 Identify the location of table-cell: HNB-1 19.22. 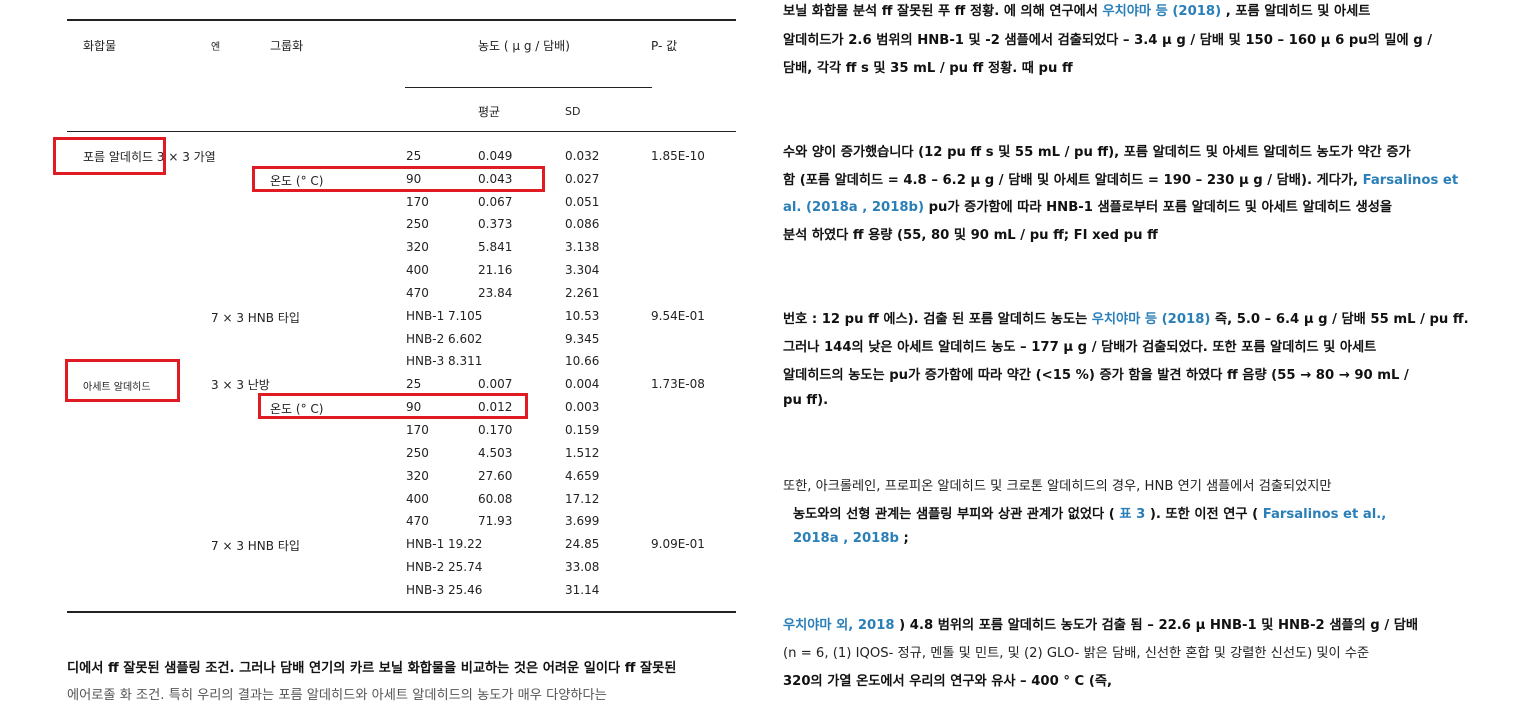
(444, 544).